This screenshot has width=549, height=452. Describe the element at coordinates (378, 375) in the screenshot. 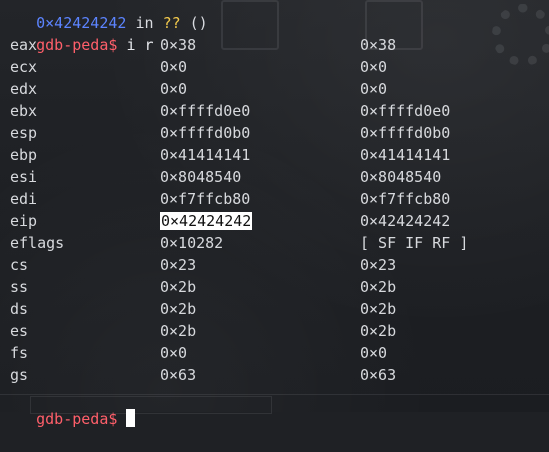

I see `register-natural-value: 0×63` at that location.